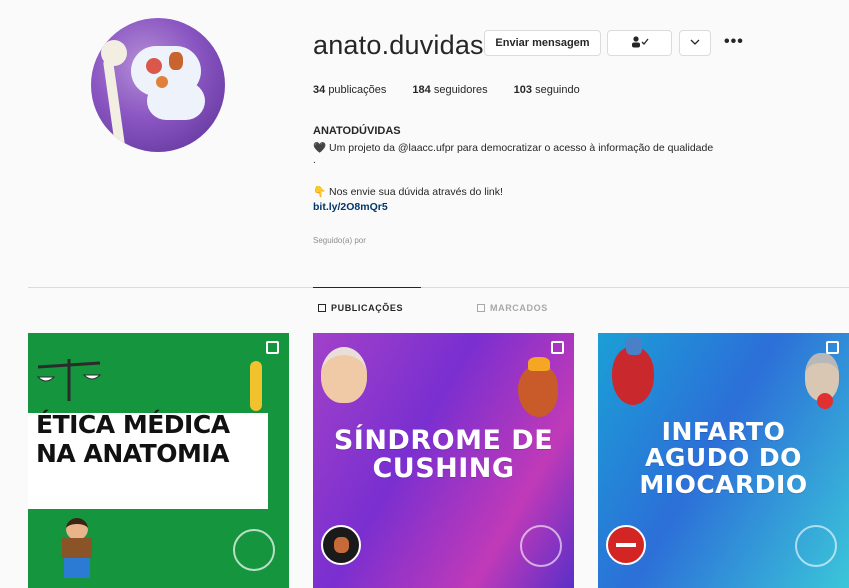 This screenshot has height=588, width=849. What do you see at coordinates (822, 381) in the screenshot?
I see `cartoon-elder-graphic` at bounding box center [822, 381].